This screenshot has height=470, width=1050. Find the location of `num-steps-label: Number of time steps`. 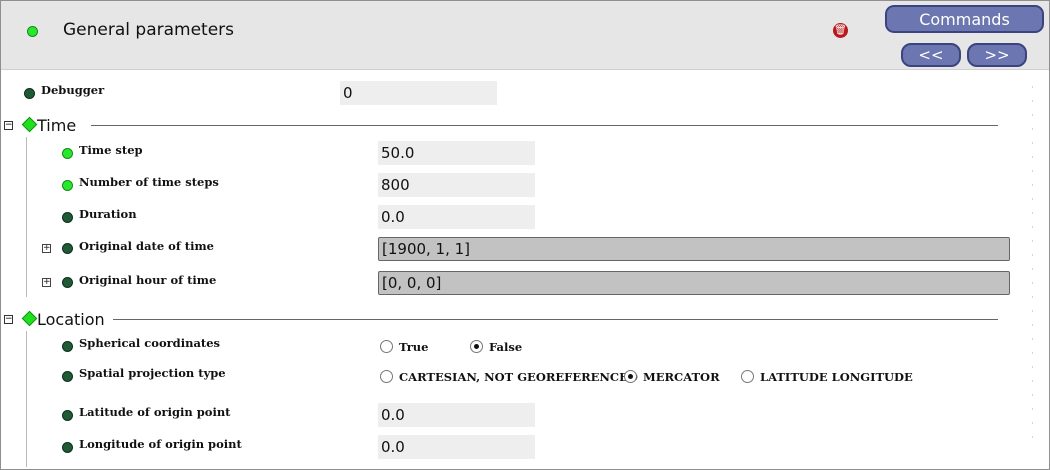

num-steps-label: Number of time steps is located at coordinates (149, 182).